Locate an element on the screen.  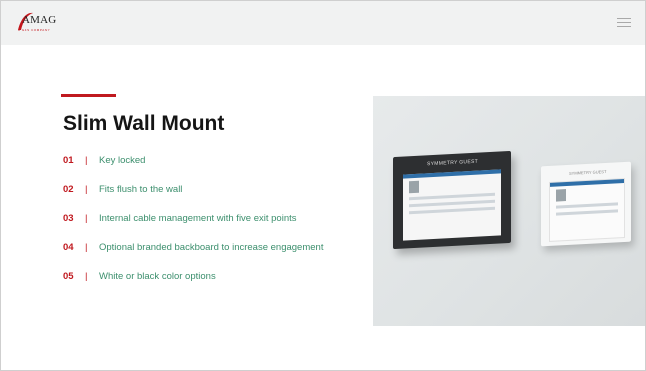
white-wall-mount-device: SYMMETRY GUEST is located at coordinates (586, 204).